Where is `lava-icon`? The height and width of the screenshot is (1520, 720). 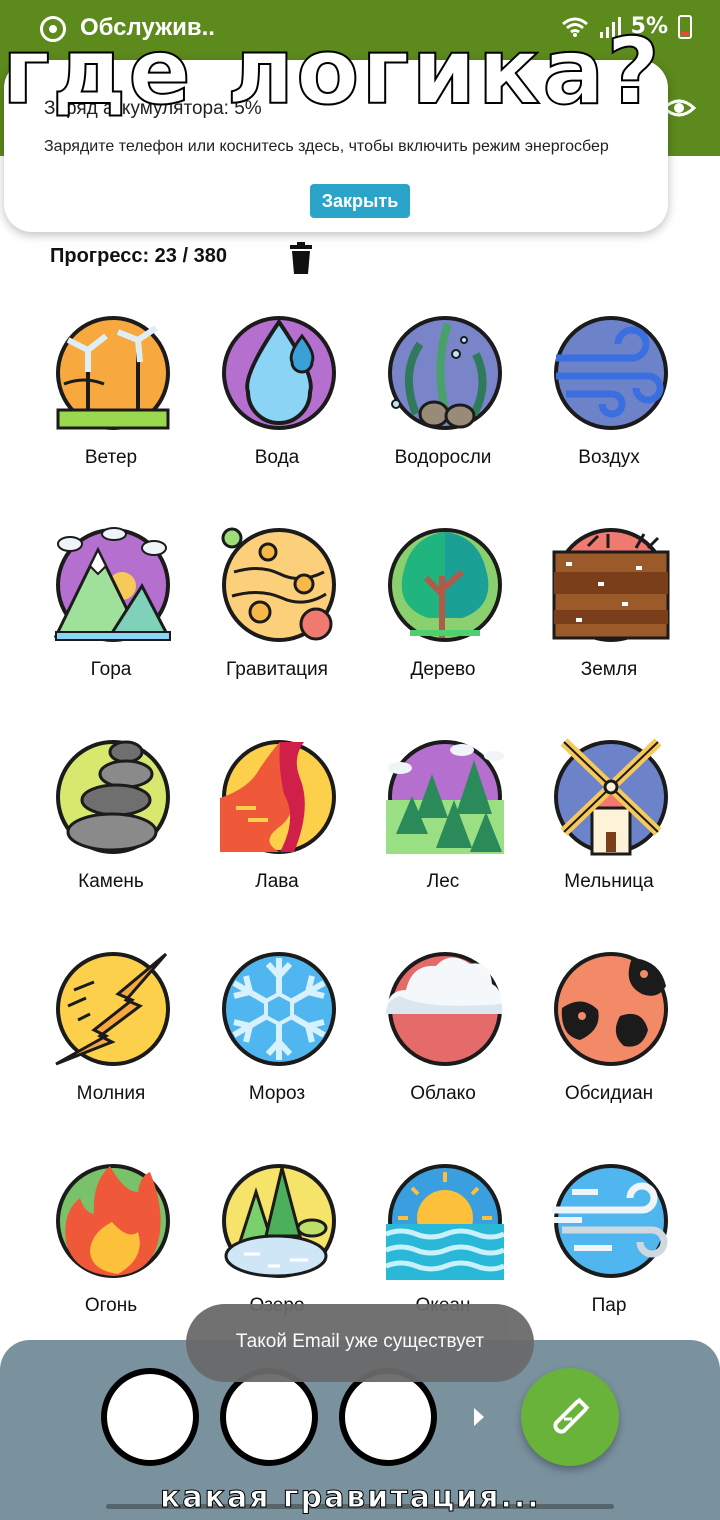
lava-icon is located at coordinates (278, 797).